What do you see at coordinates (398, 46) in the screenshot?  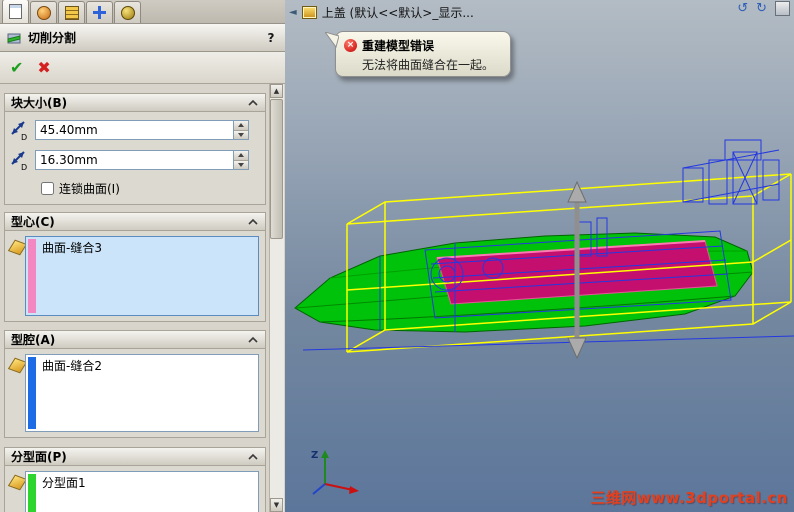 I see `error-title: 重建模型错误` at bounding box center [398, 46].